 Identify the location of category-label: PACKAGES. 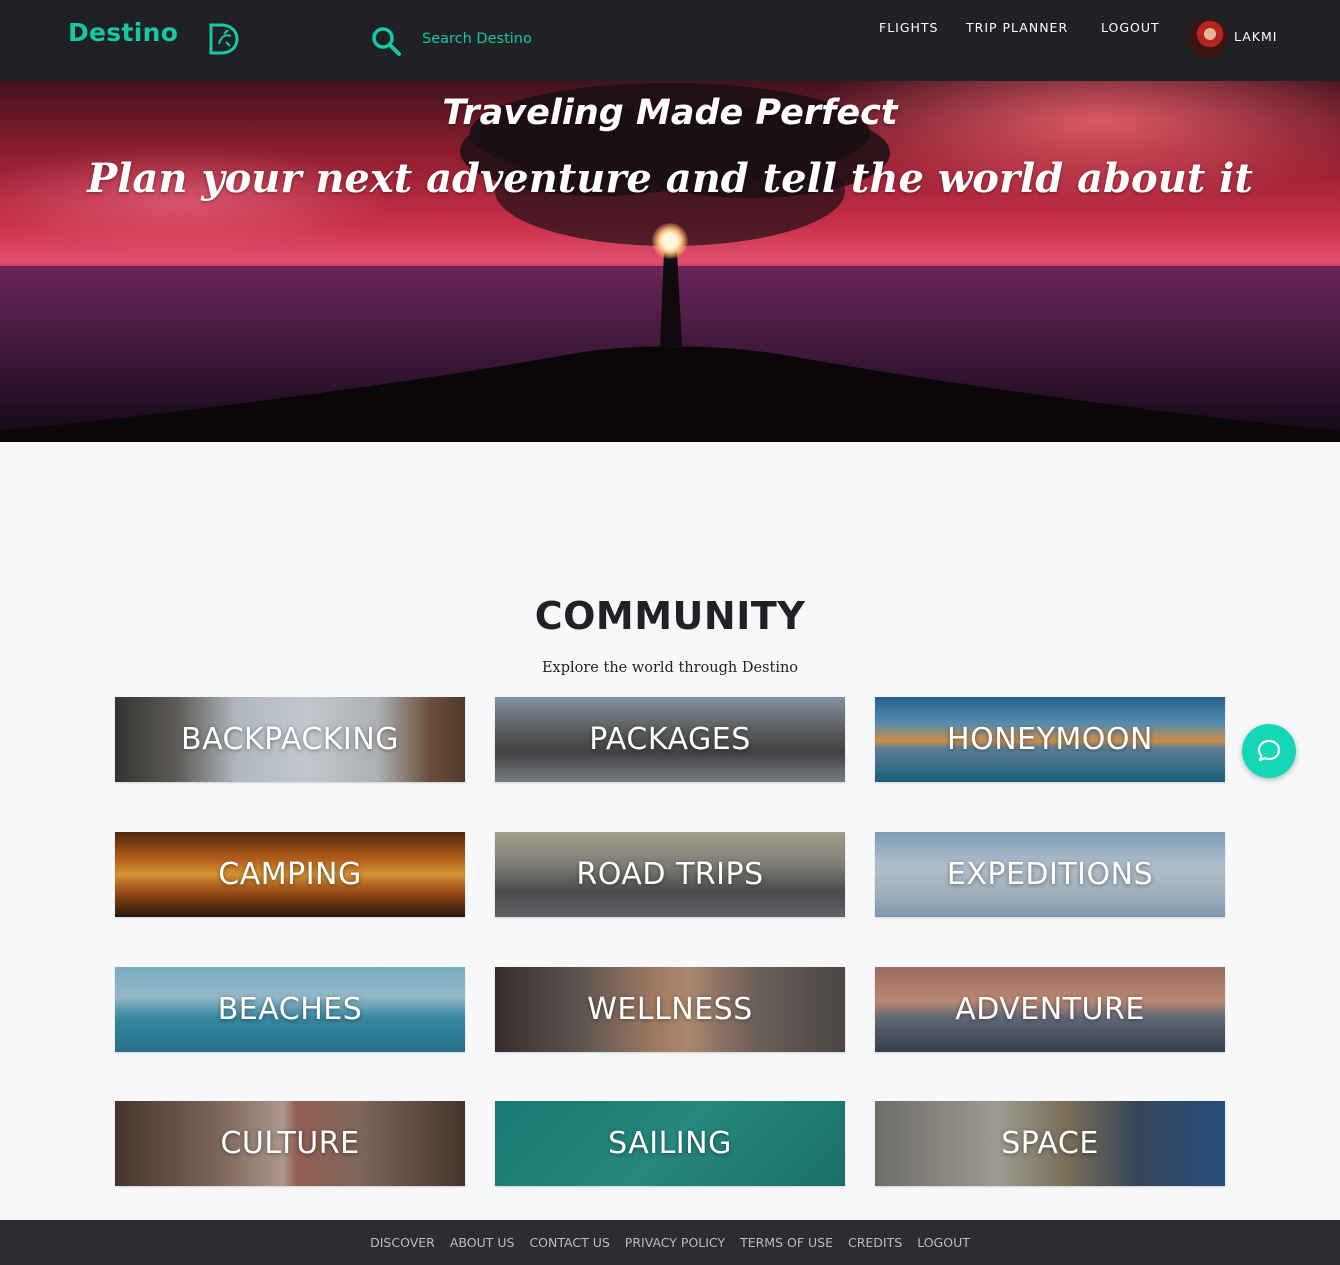
(670, 739).